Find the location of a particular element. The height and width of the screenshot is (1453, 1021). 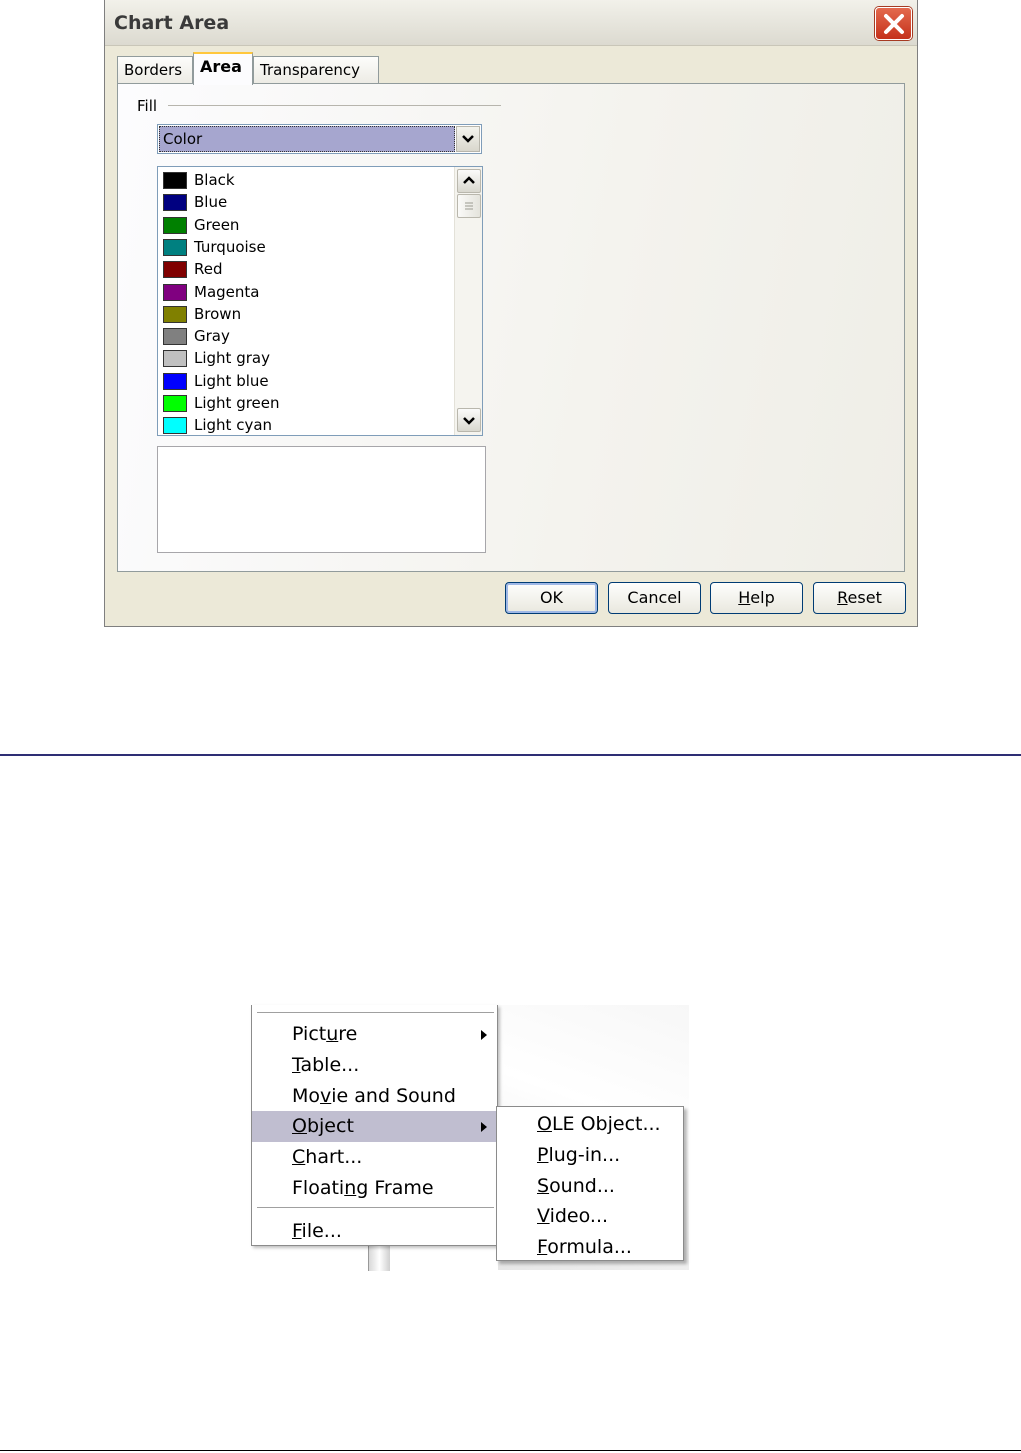

cancel-button: Cancel is located at coordinates (654, 598).